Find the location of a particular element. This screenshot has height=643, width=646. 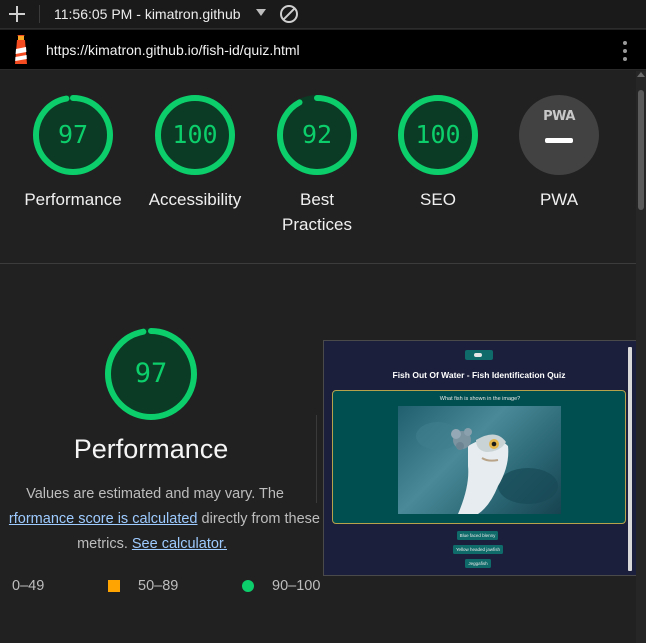

title-dropdown-caret-icon is located at coordinates (261, 12).